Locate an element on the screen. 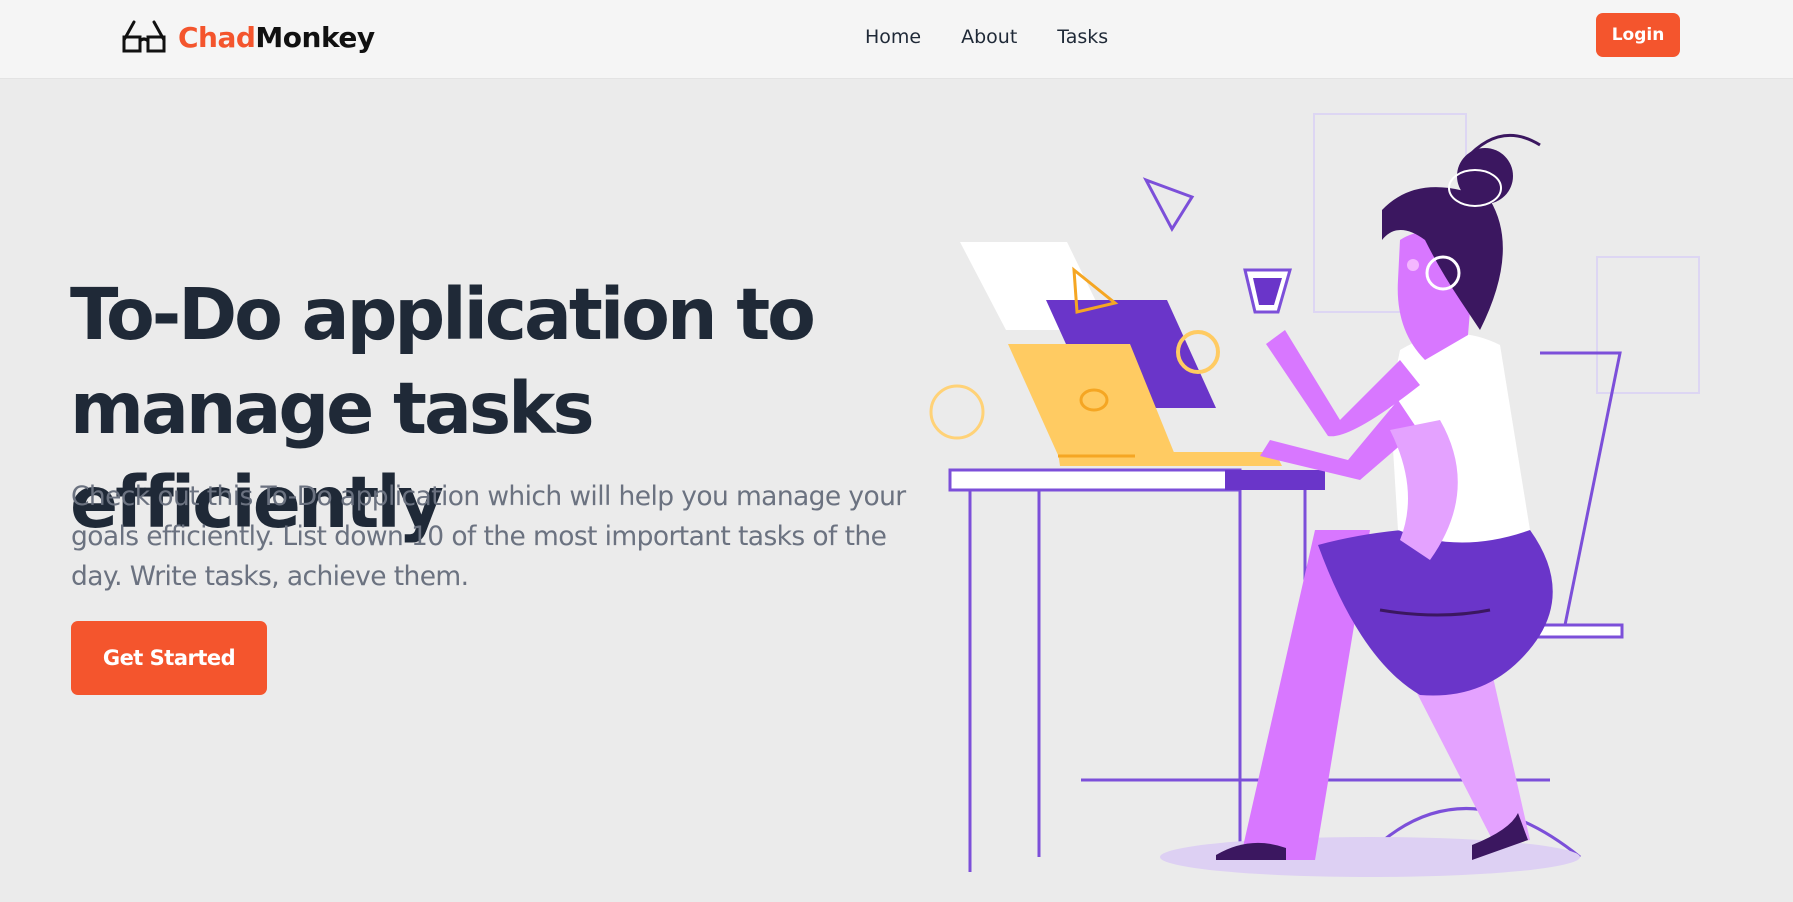 The image size is (1793, 902). brand-name-part2: Monkey is located at coordinates (315, 37).